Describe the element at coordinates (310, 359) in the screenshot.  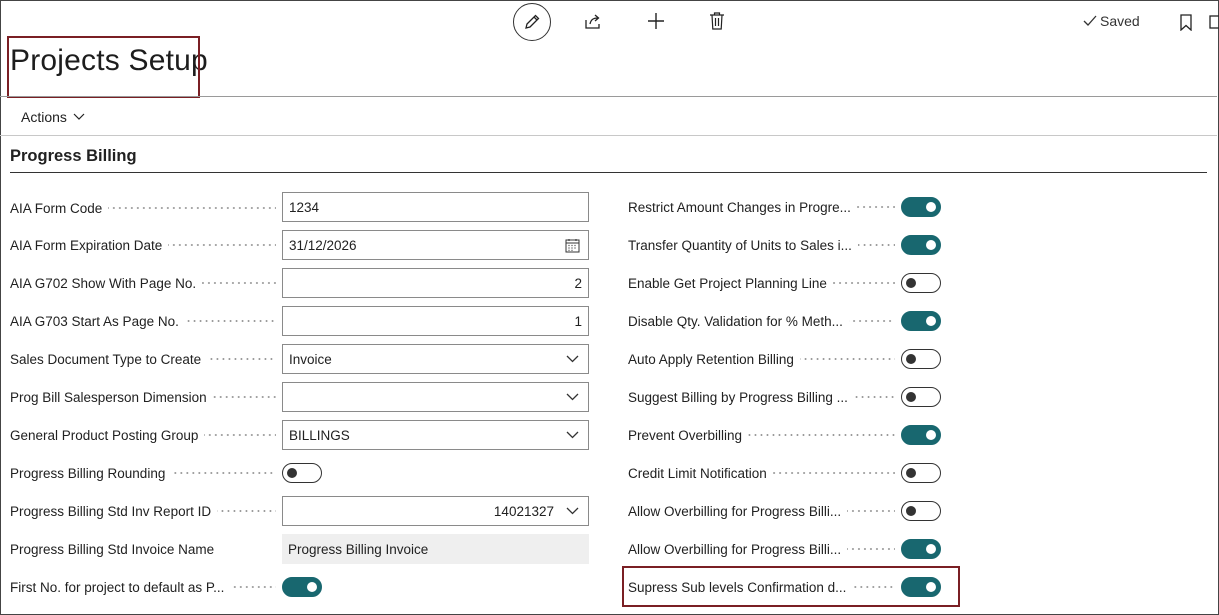
I see `field-value: Invoice` at that location.